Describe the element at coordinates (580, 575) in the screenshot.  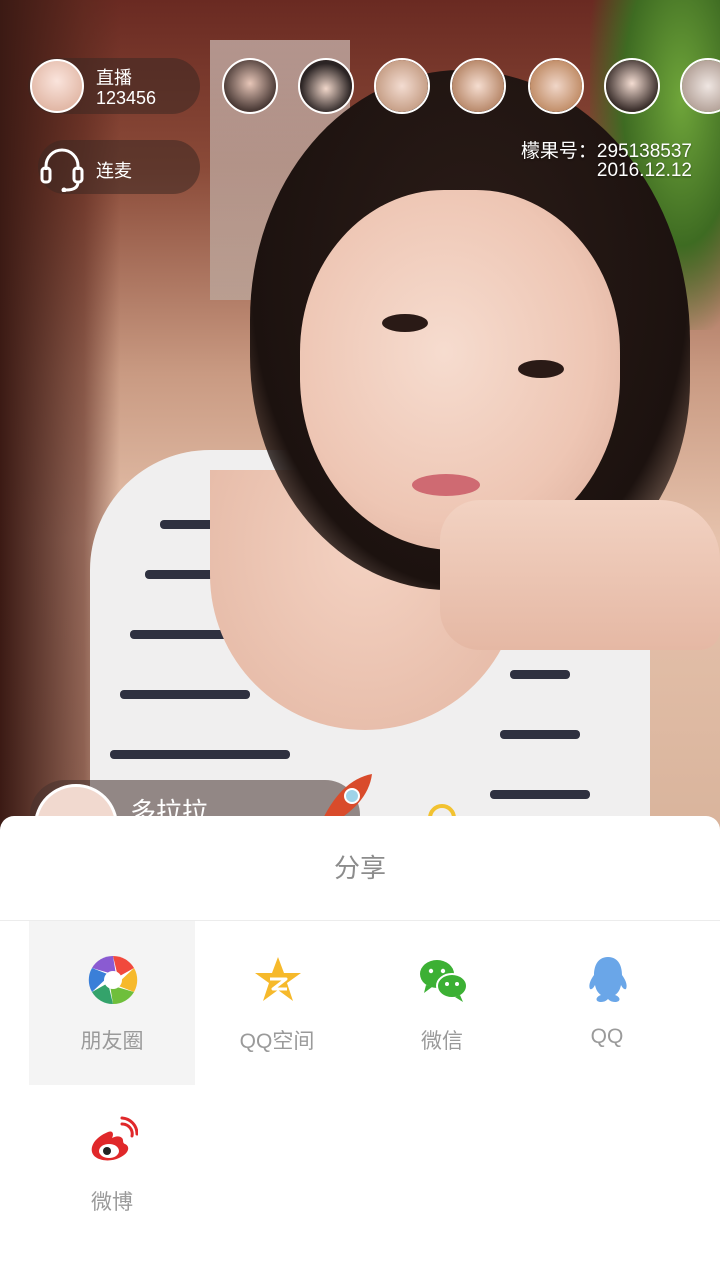
I see `streamer-hand` at that location.